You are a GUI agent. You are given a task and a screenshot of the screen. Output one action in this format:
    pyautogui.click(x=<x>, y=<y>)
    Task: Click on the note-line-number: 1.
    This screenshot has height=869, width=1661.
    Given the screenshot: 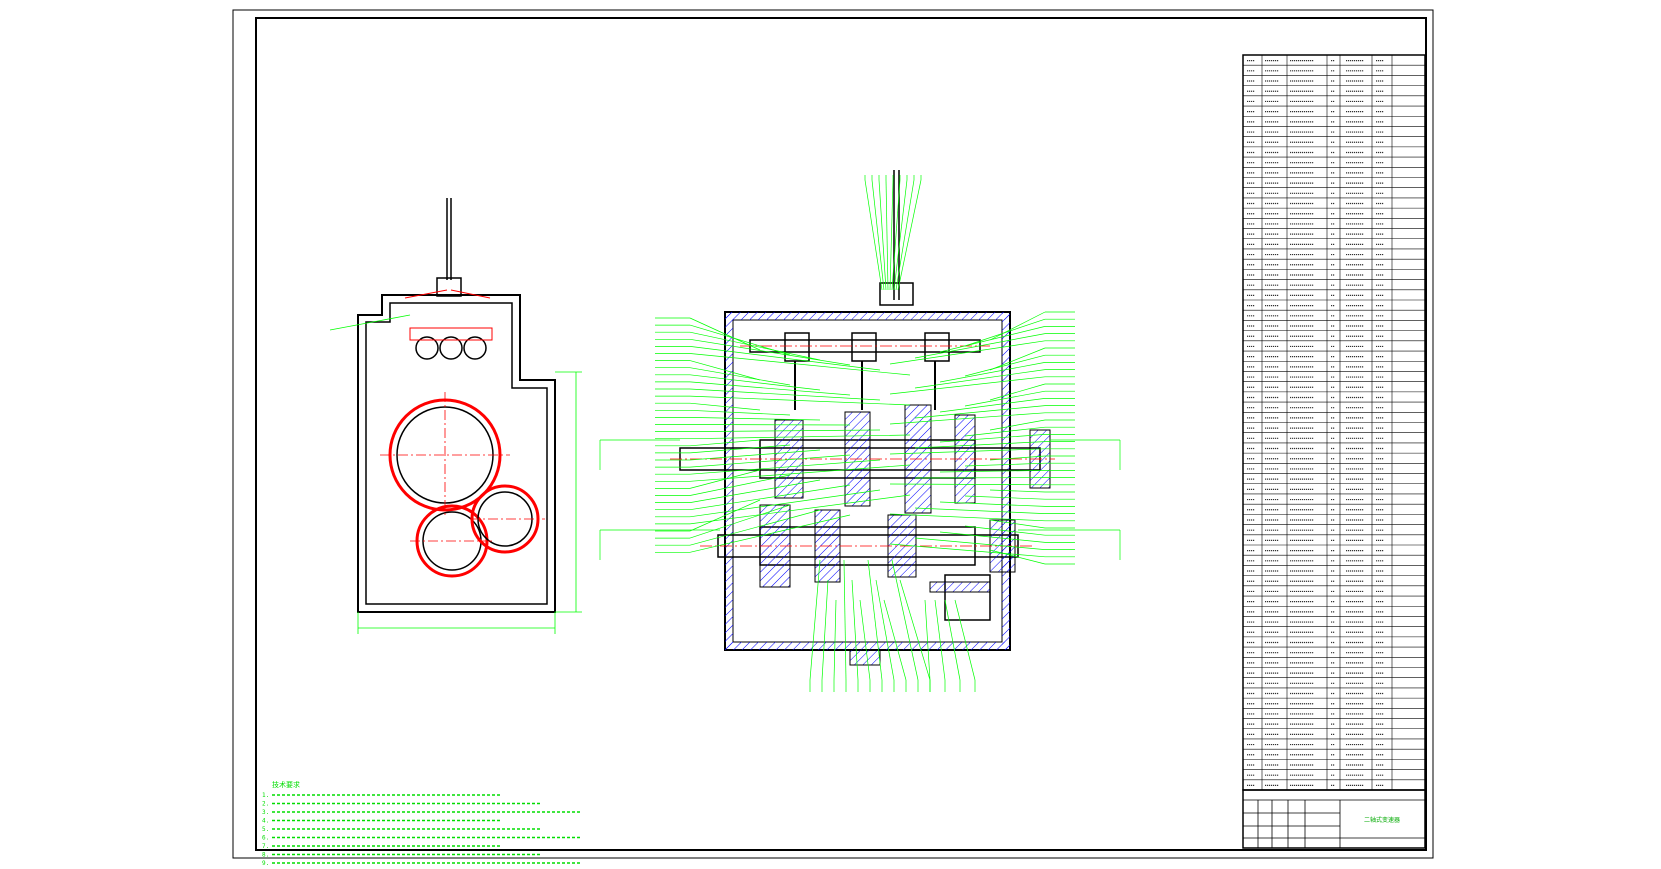 What is the action you would take?
    pyautogui.click(x=265, y=795)
    